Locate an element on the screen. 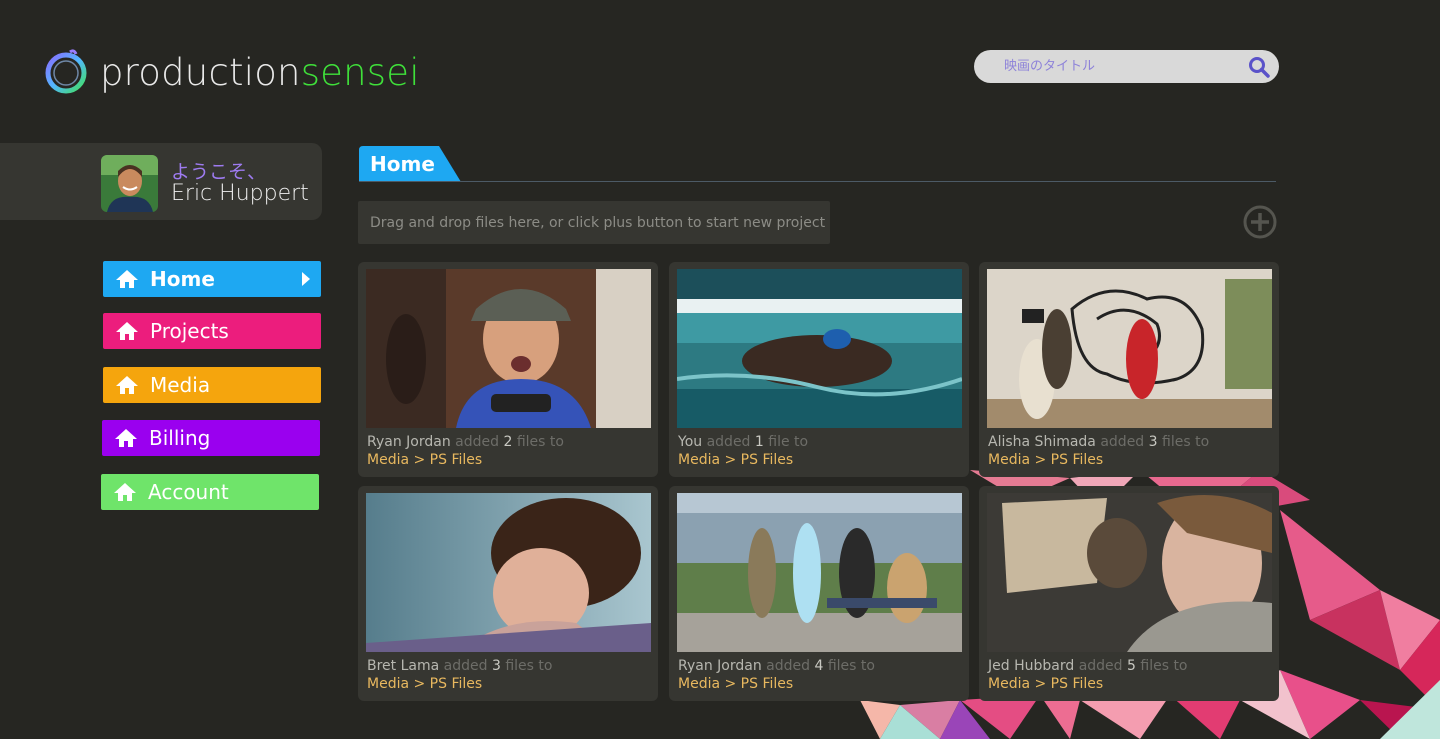 This screenshot has height=739, width=1440. card-unit-text: file to is located at coordinates (788, 442).